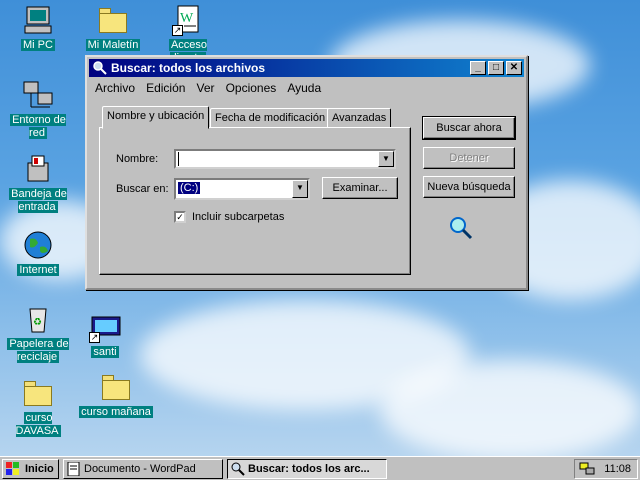 Image resolution: width=640 pixels, height=480 pixels. Describe the element at coordinates (165, 88) in the screenshot. I see `menu-edicion: Edición` at that location.